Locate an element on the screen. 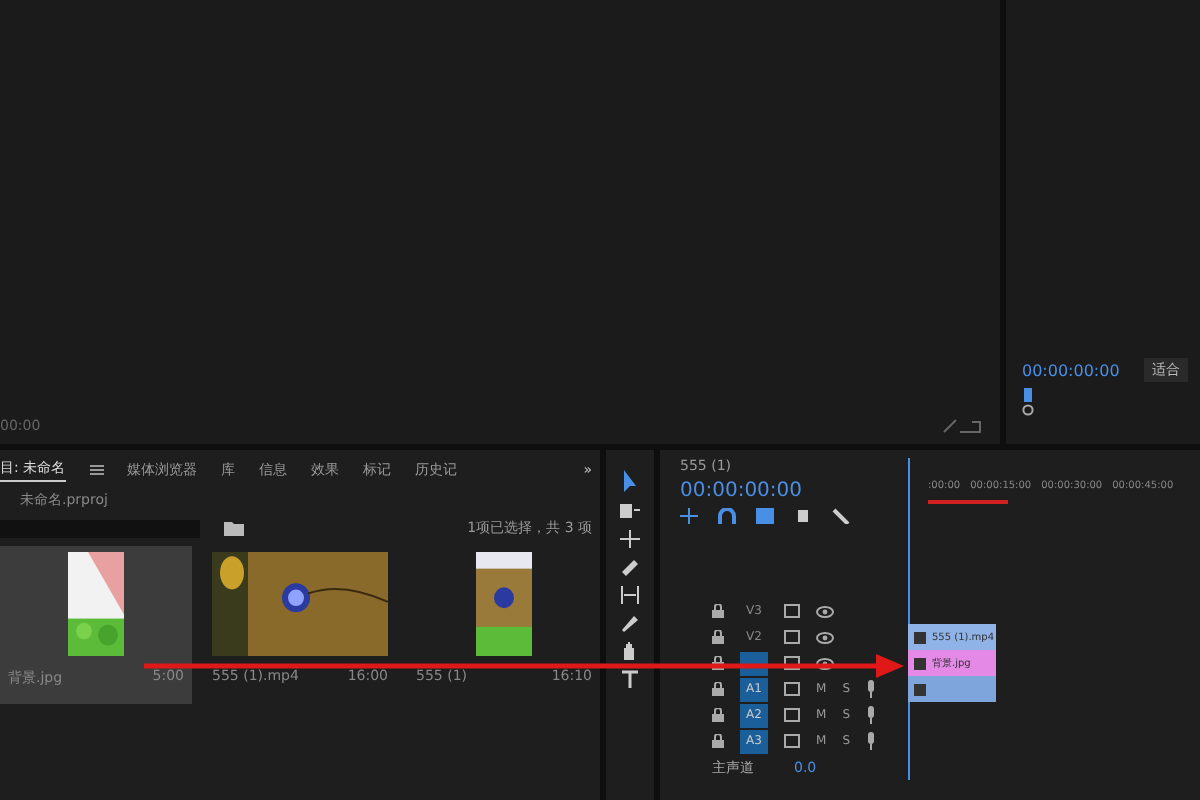 This screenshot has width=1200, height=800. magnet-icon is located at coordinates (727, 516).